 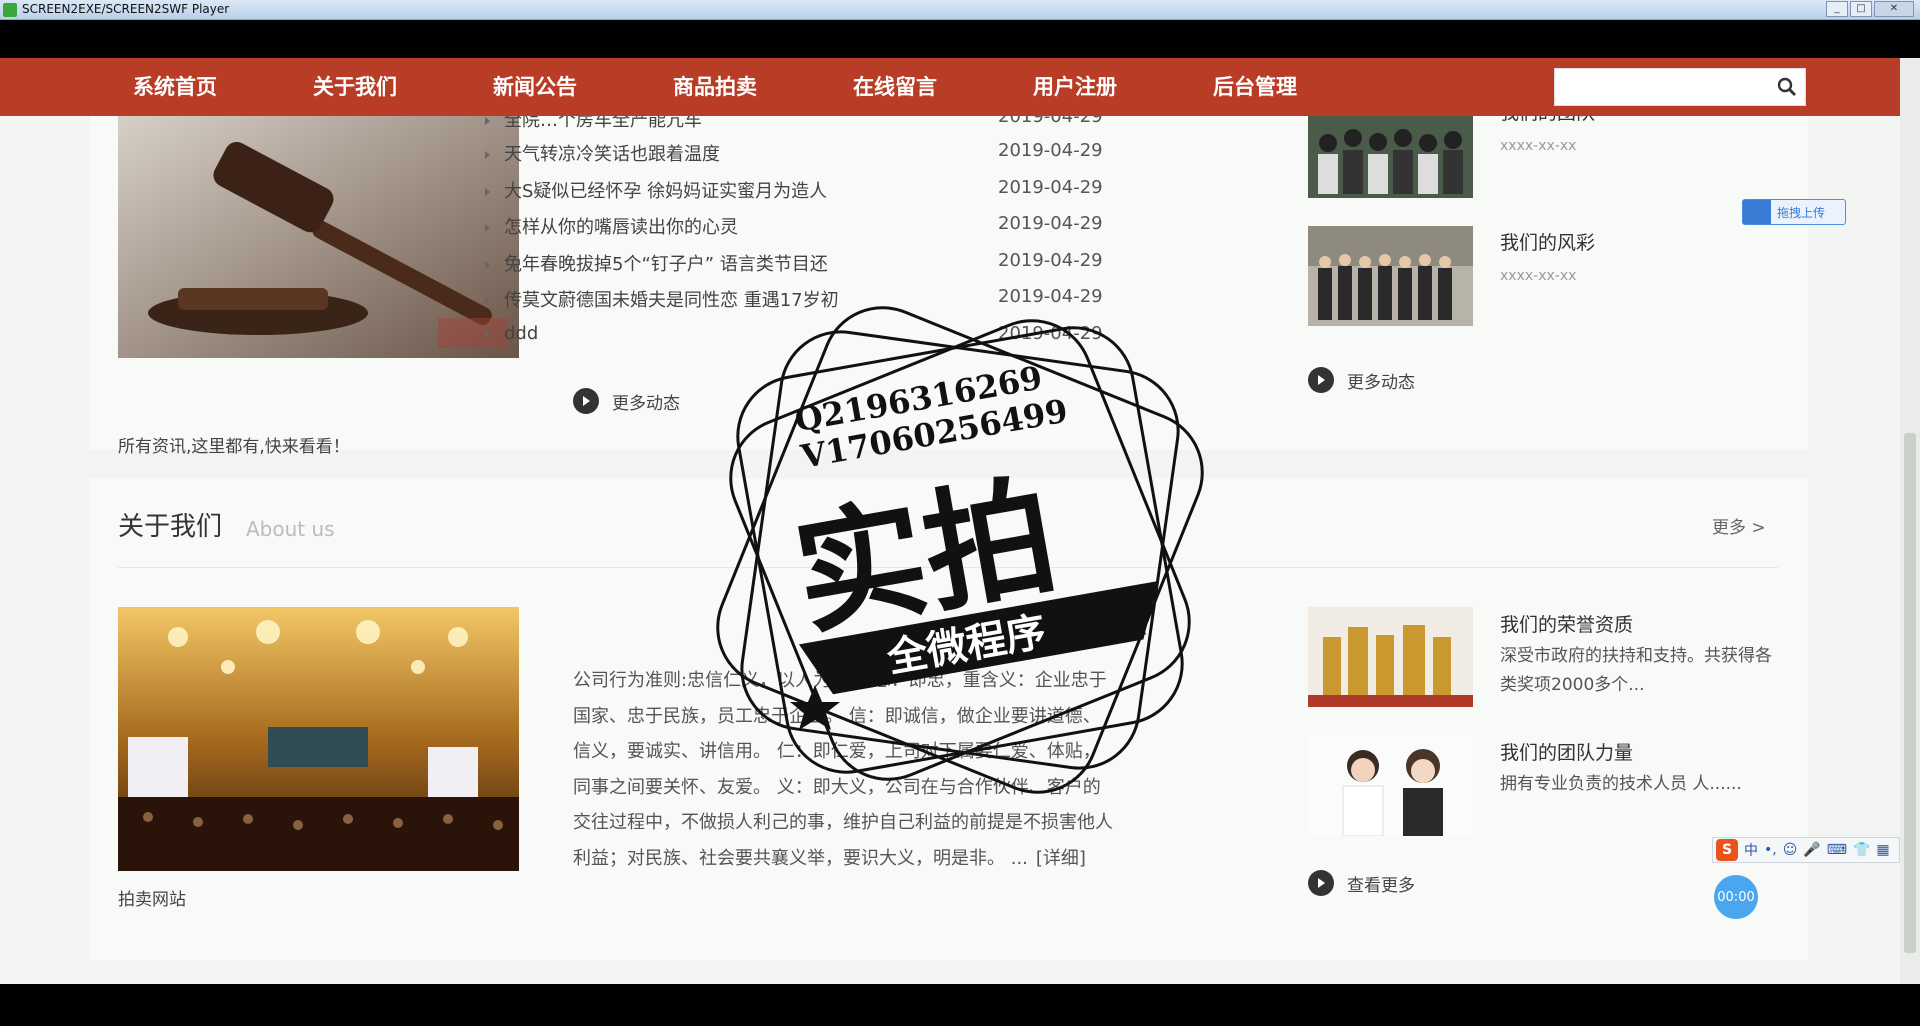 What do you see at coordinates (895, 86) in the screenshot?
I see `nav-item-message: 在线留言` at bounding box center [895, 86].